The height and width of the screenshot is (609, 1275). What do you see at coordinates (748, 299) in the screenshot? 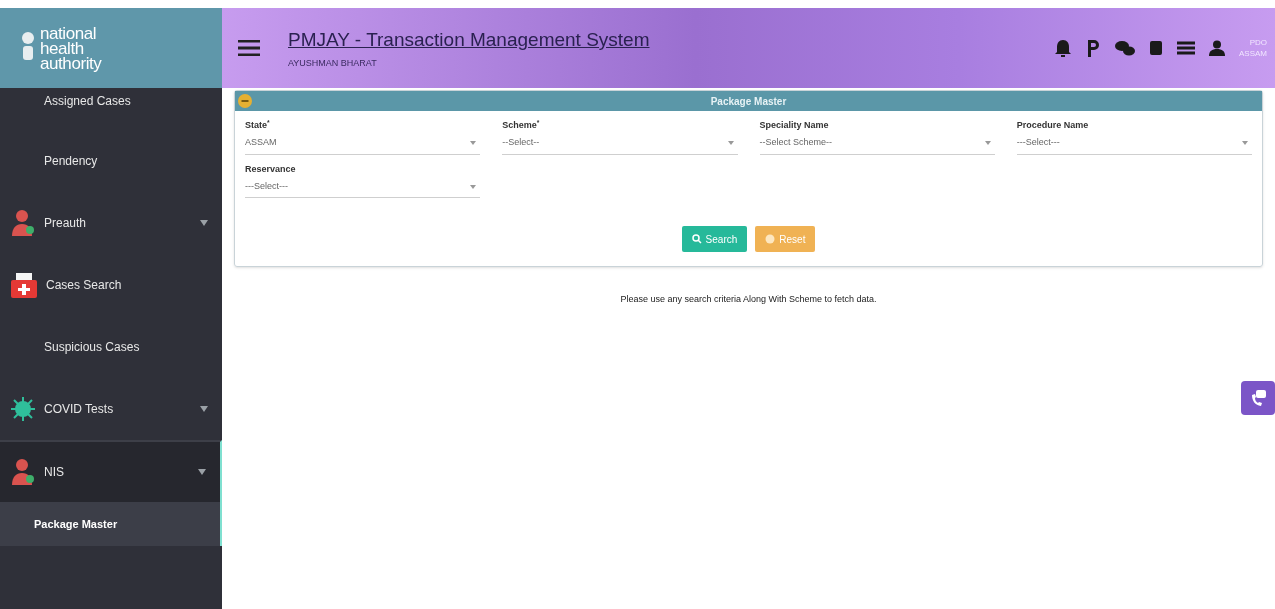
I see `info-message: Please use any search criteria Along With Scheme to fetch data.` at bounding box center [748, 299].